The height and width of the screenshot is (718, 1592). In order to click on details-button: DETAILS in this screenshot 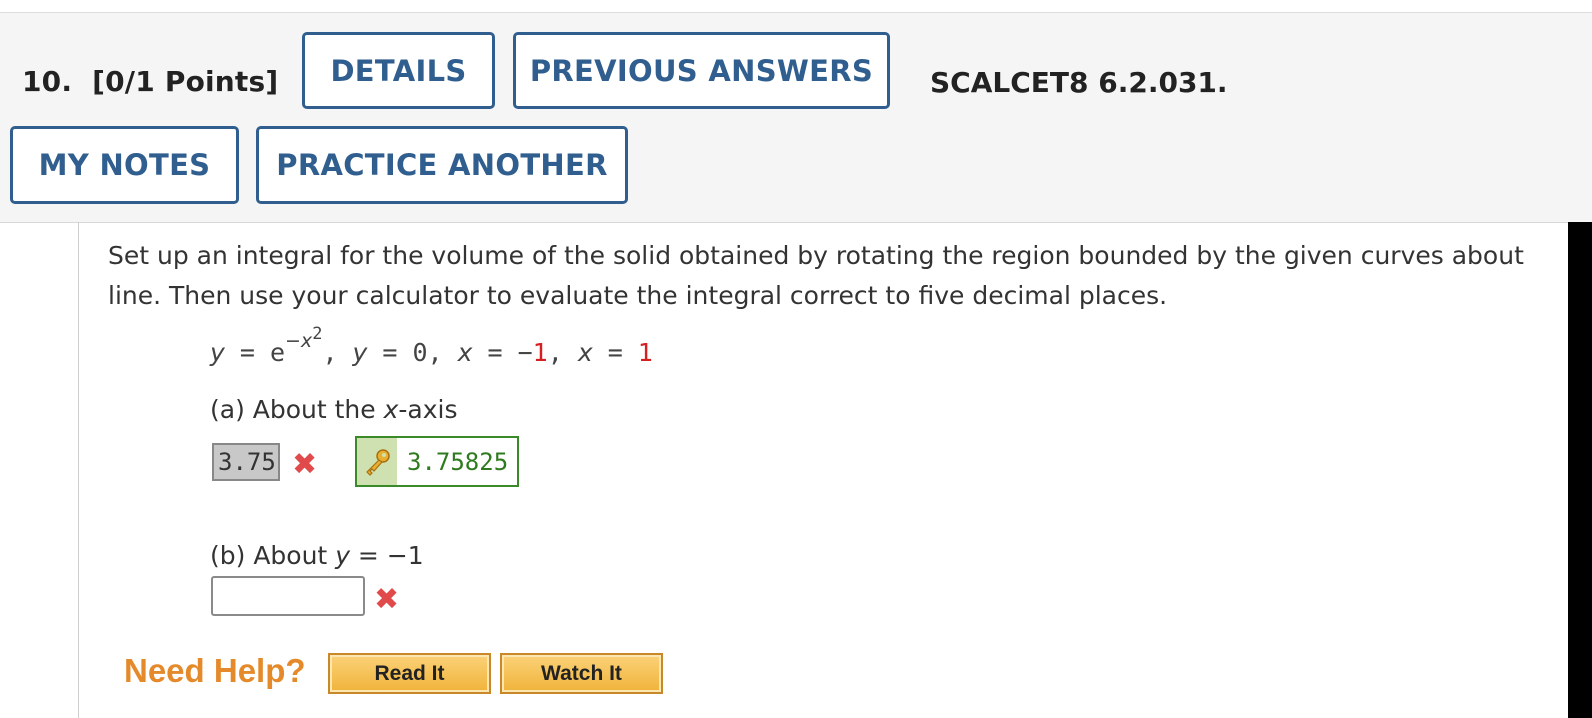, I will do `click(398, 70)`.